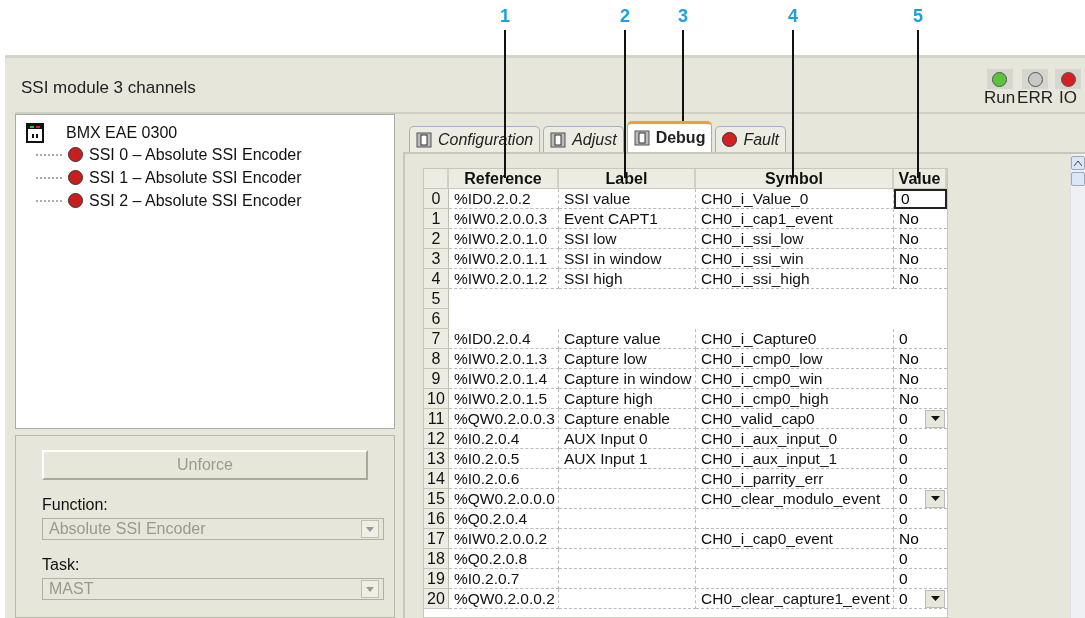 This screenshot has width=1085, height=618. I want to click on table-cell: CH0_i_aux_input_0, so click(795, 439).